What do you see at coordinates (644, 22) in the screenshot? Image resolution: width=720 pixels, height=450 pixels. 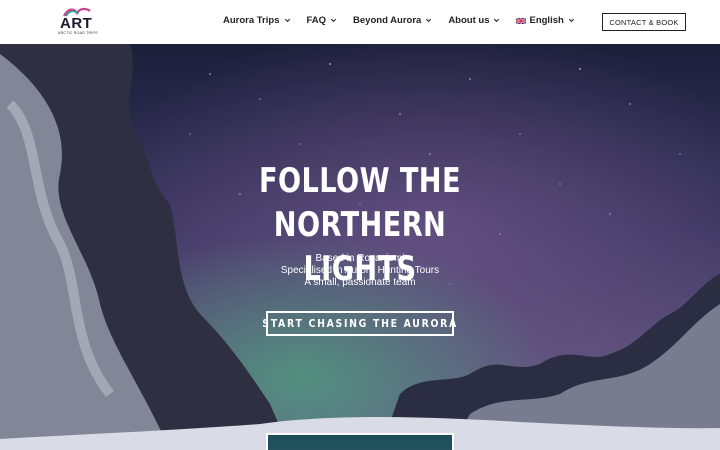 I see `contact-book-button: CONTACT & BOOK` at bounding box center [644, 22].